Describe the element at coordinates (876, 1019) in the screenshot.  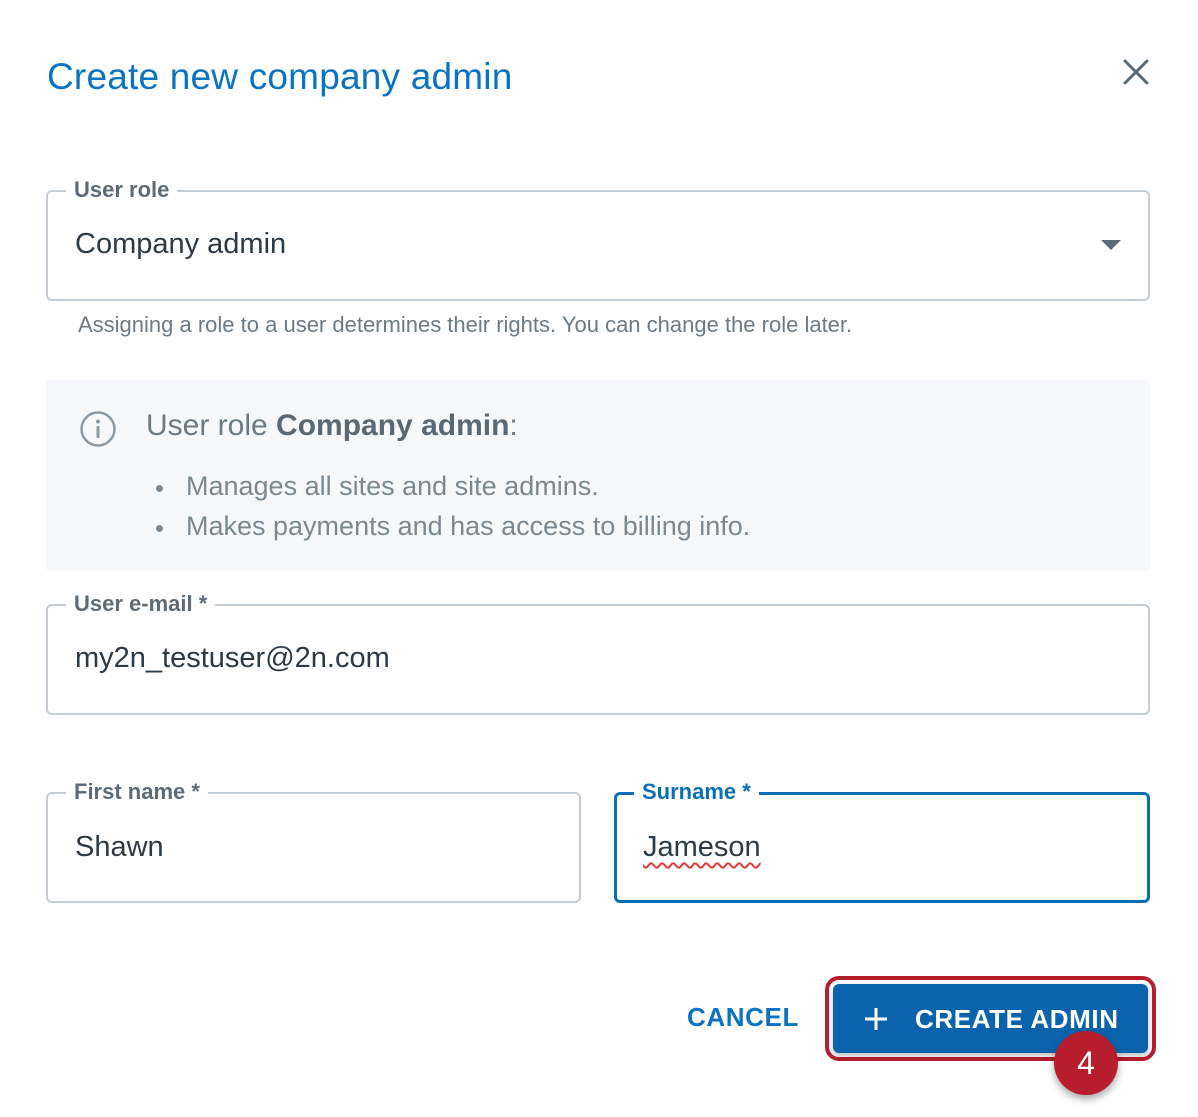
I see `plus-icon` at that location.